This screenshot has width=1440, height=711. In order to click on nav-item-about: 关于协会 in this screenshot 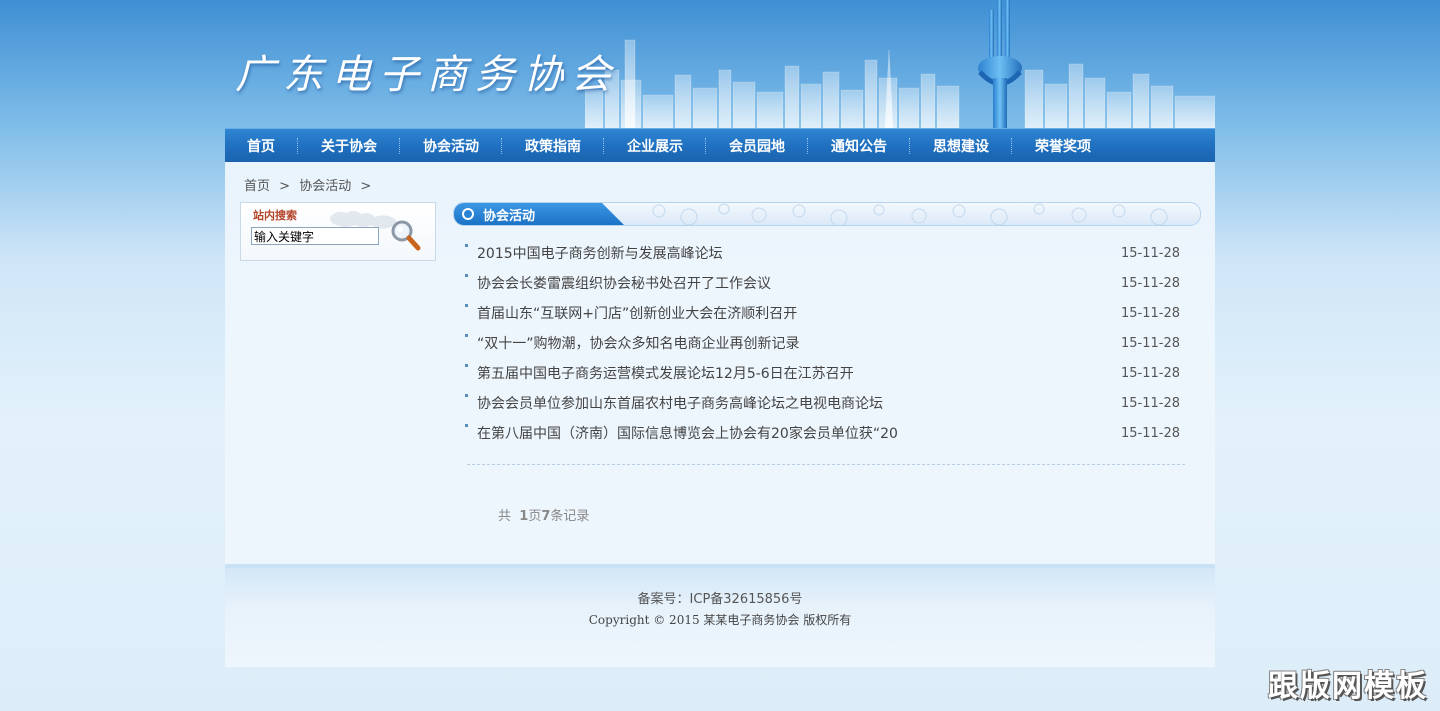, I will do `click(349, 146)`.